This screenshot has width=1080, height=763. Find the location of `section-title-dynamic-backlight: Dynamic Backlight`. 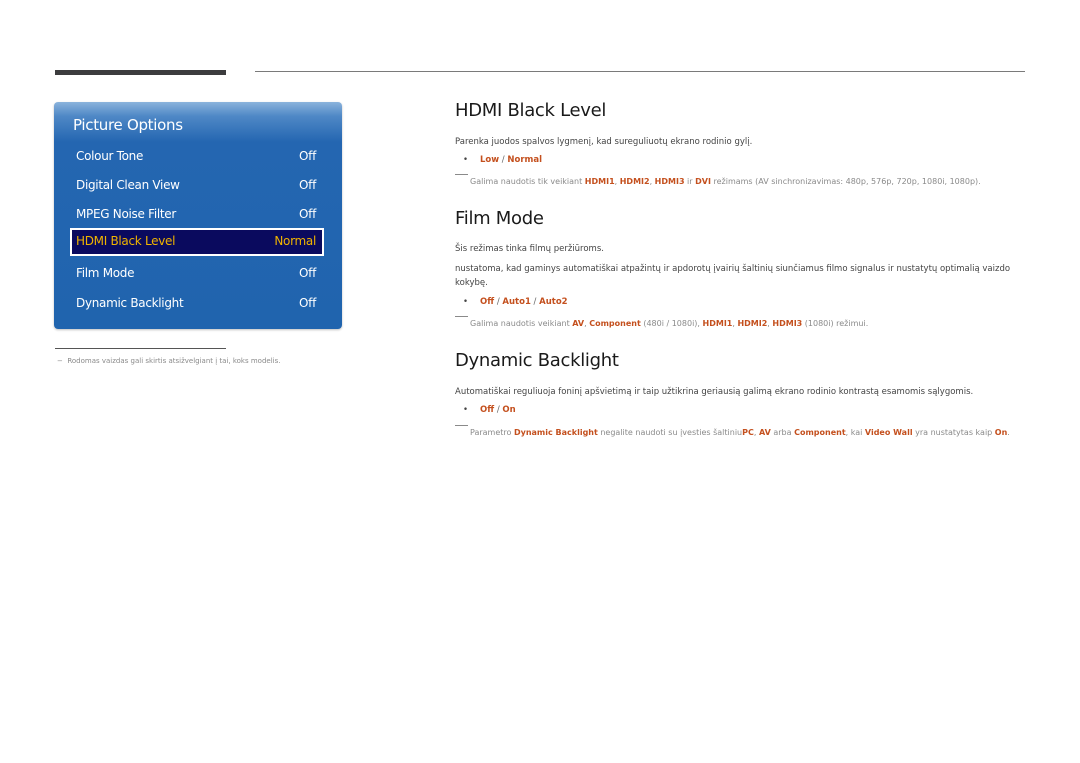

section-title-dynamic-backlight: Dynamic Backlight is located at coordinates (537, 360).